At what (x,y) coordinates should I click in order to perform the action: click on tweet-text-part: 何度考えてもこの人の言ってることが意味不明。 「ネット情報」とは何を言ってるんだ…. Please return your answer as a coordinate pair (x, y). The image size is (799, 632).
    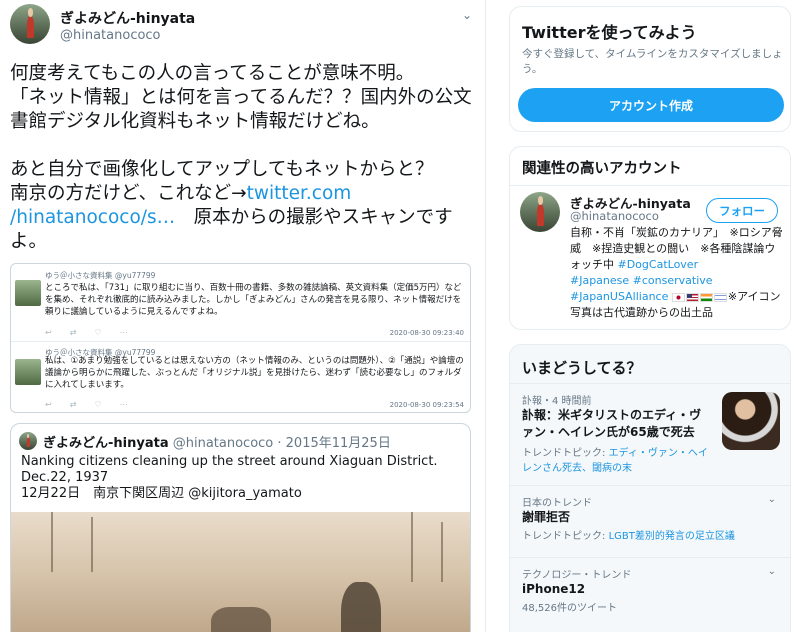
    Looking at the image, I should click on (241, 133).